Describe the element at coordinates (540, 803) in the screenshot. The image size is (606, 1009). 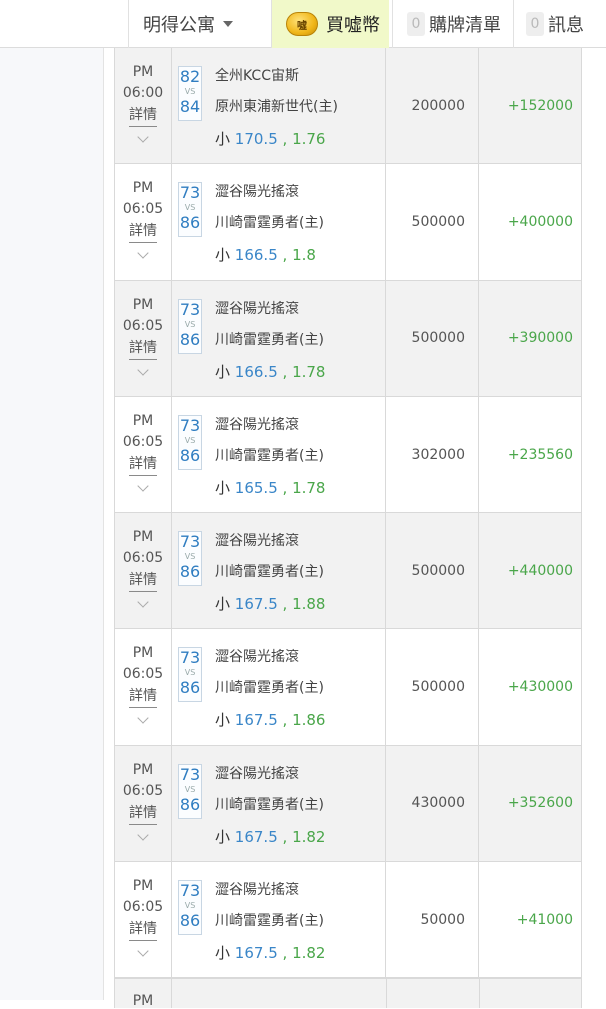
I see `profit-amount: +352600` at that location.